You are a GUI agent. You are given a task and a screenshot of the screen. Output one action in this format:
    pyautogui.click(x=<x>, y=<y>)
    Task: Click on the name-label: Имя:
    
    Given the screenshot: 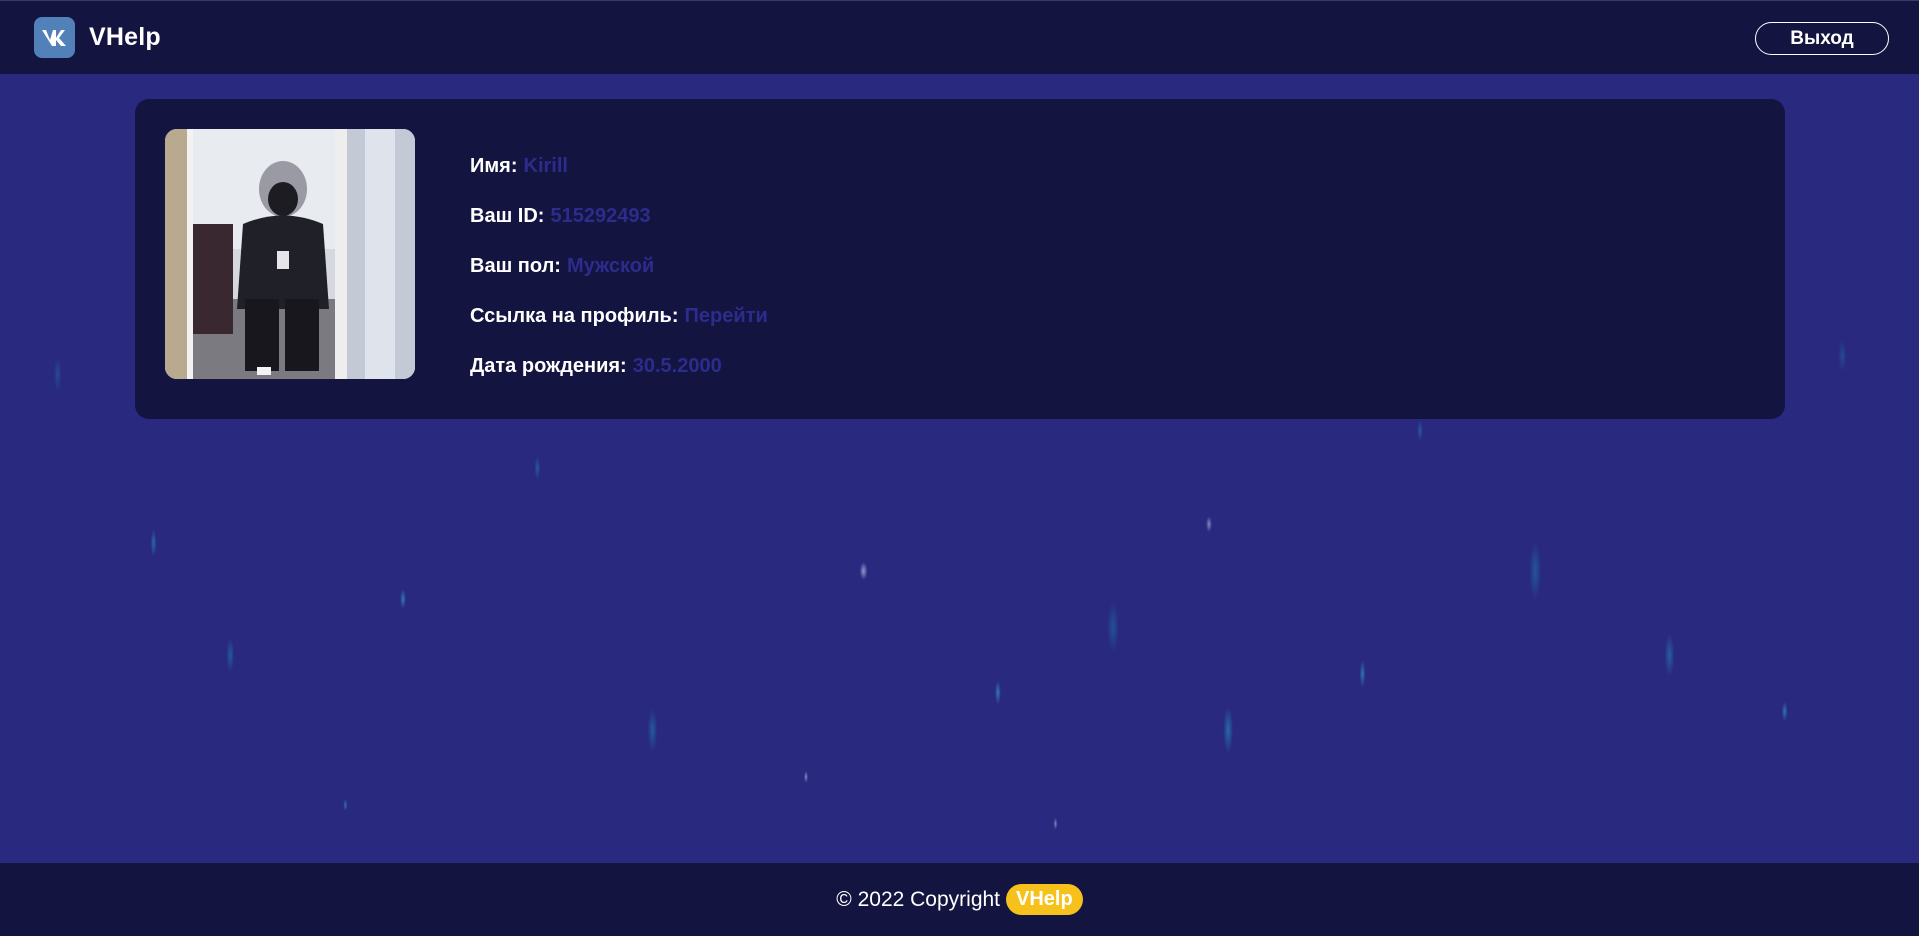 What is the action you would take?
    pyautogui.click(x=494, y=165)
    